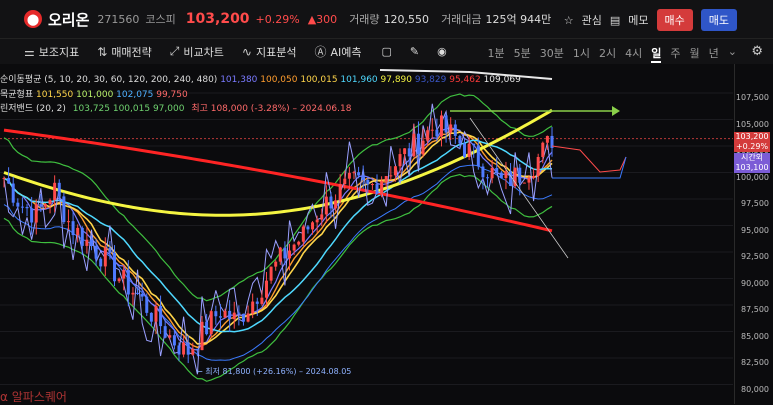  What do you see at coordinates (51, 52) in the screenshot?
I see `indicator-button: ⚌ 보조지표` at bounding box center [51, 52].